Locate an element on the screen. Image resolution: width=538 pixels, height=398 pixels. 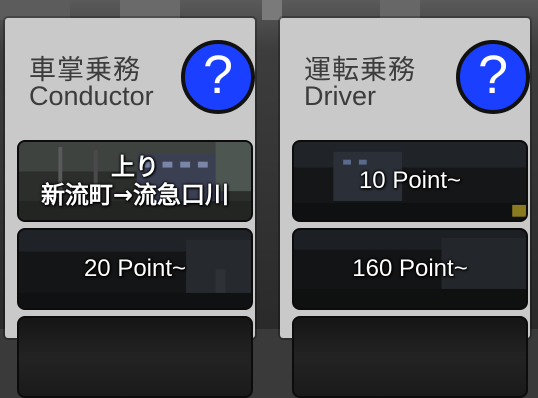
conductor-route-label: 上り 新流町→流急口川 is located at coordinates (135, 181).